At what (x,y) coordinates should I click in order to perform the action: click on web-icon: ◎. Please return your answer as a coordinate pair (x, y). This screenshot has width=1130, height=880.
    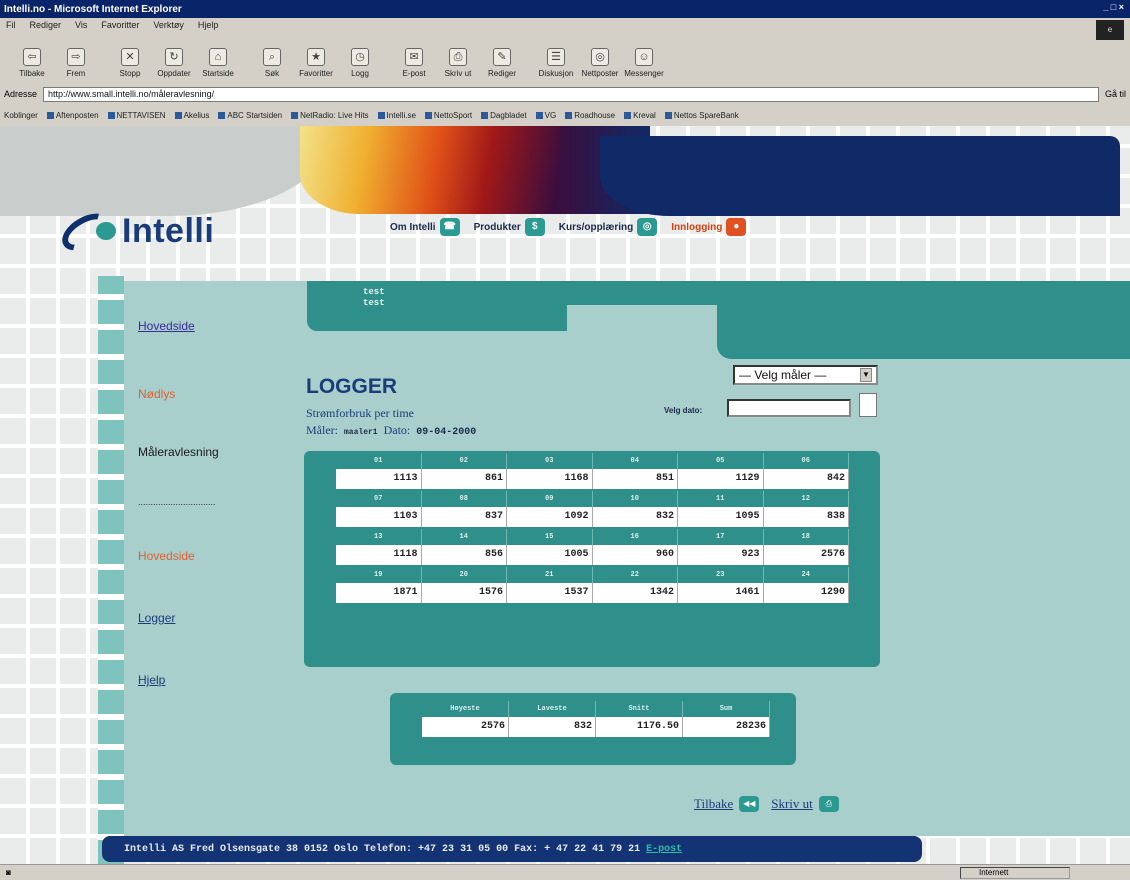
    Looking at the image, I should click on (600, 57).